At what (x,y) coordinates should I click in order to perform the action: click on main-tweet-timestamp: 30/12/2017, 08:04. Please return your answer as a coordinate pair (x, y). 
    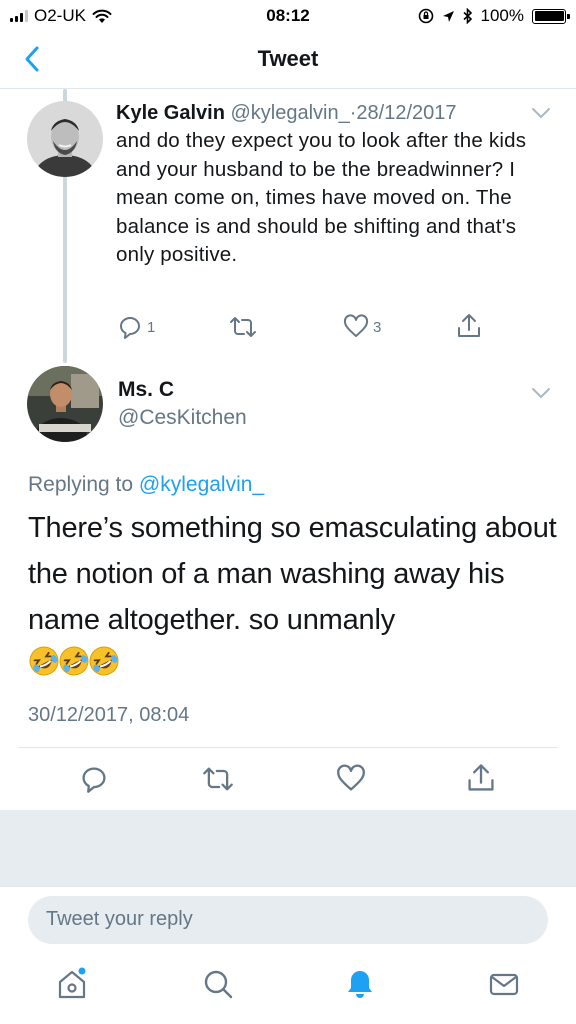
    Looking at the image, I should click on (109, 715).